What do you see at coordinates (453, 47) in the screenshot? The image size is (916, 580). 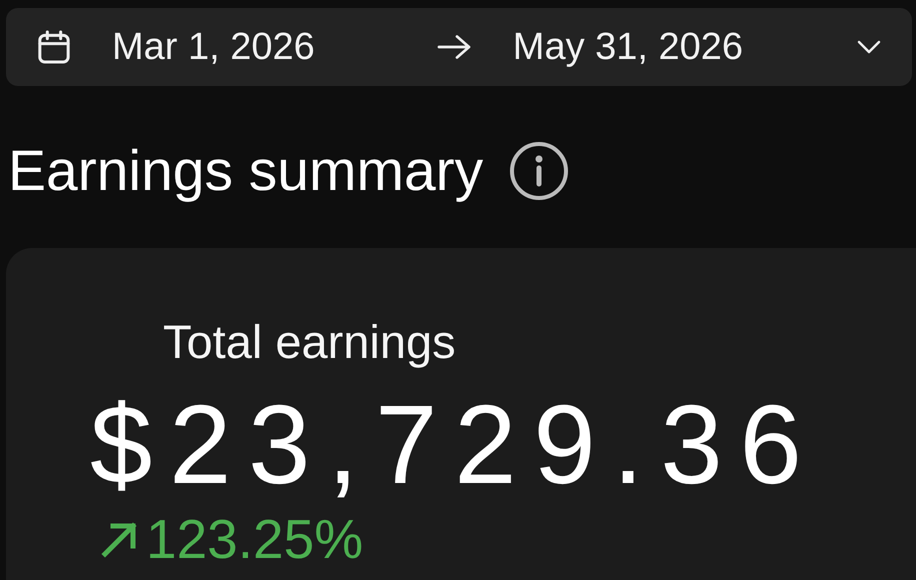 I see `arrow-right-icon` at bounding box center [453, 47].